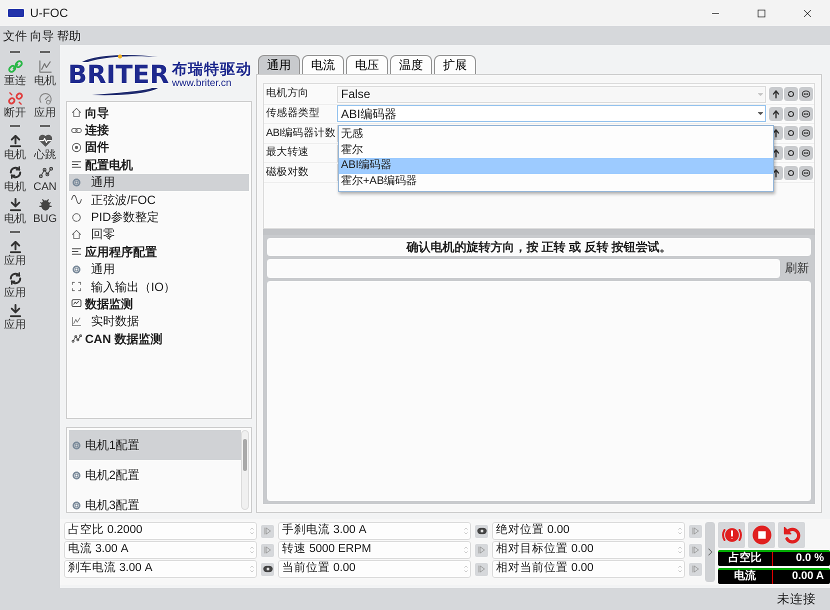 The image size is (830, 610). I want to click on spin-field: 当前位置 0.00, so click(374, 569).